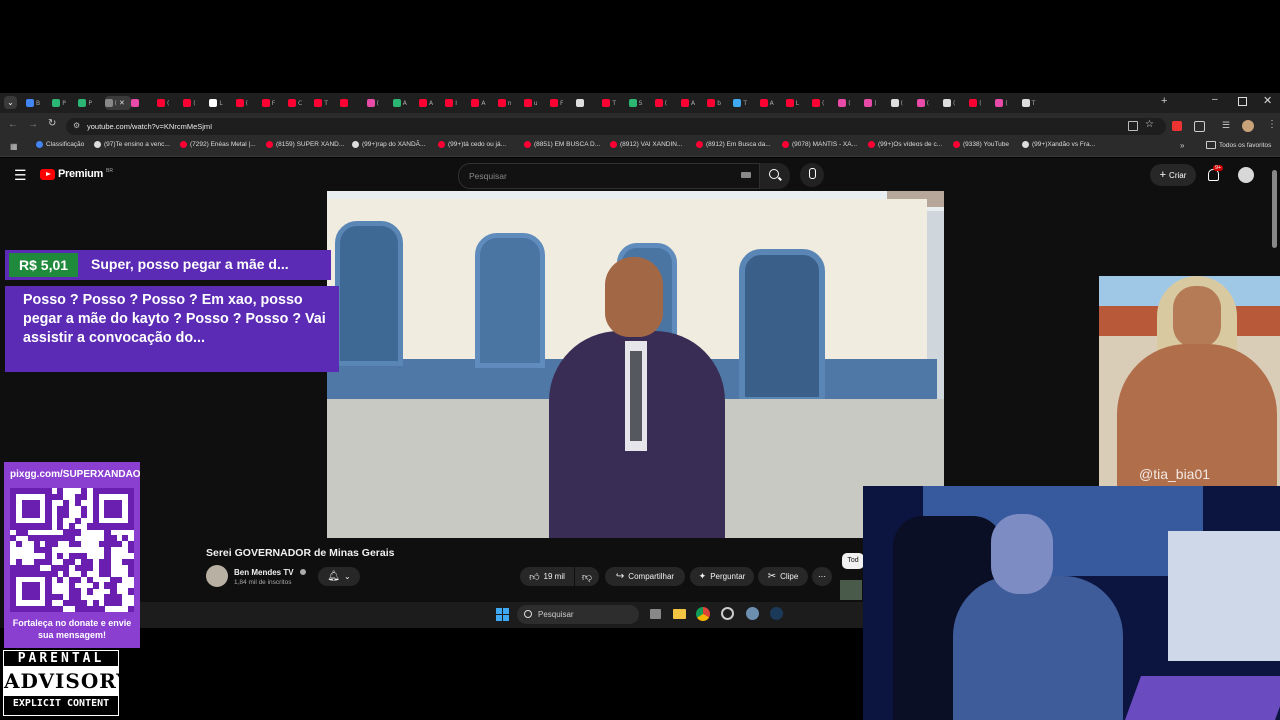 This screenshot has height=720, width=1280. What do you see at coordinates (1238, 145) in the screenshot?
I see `all-bookmarks-folder: Todos os favoritos` at bounding box center [1238, 145].